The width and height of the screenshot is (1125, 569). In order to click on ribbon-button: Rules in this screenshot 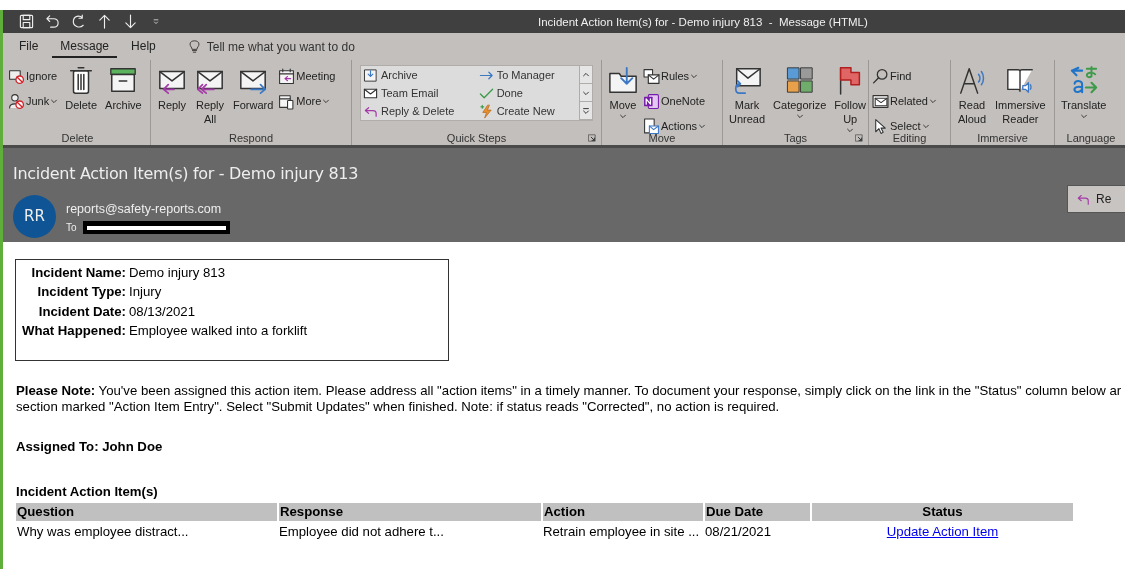, I will do `click(676, 76)`.